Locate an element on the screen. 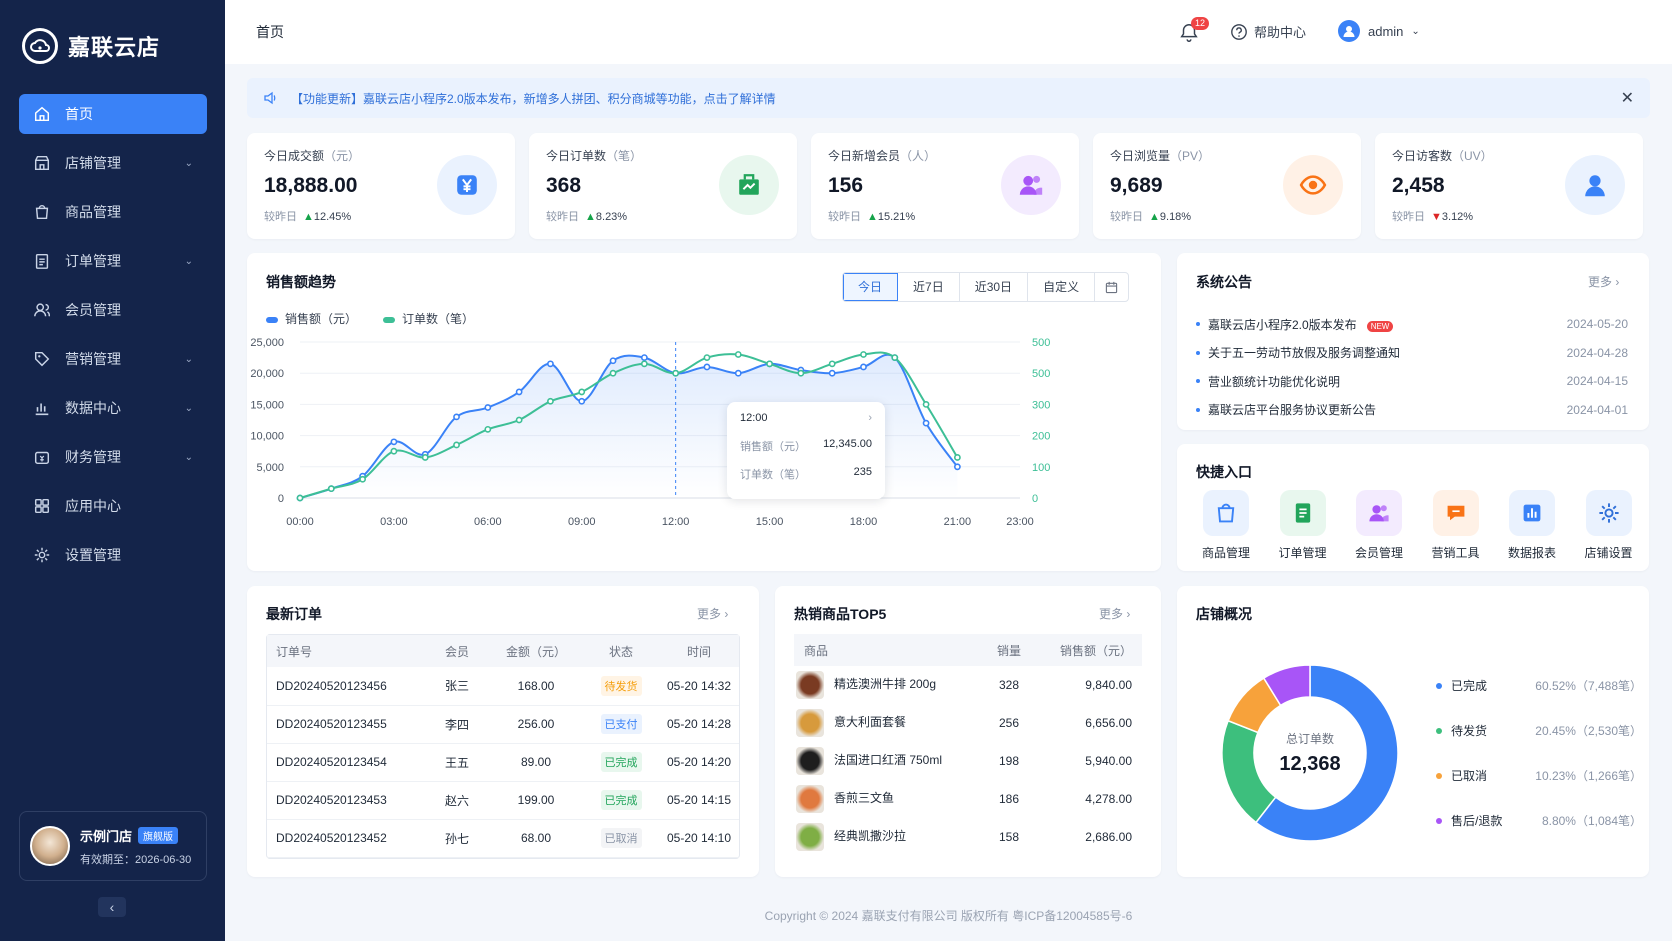  donut-legend-item: 已取消 10.23%（1,266笔） is located at coordinates (1539, 775).